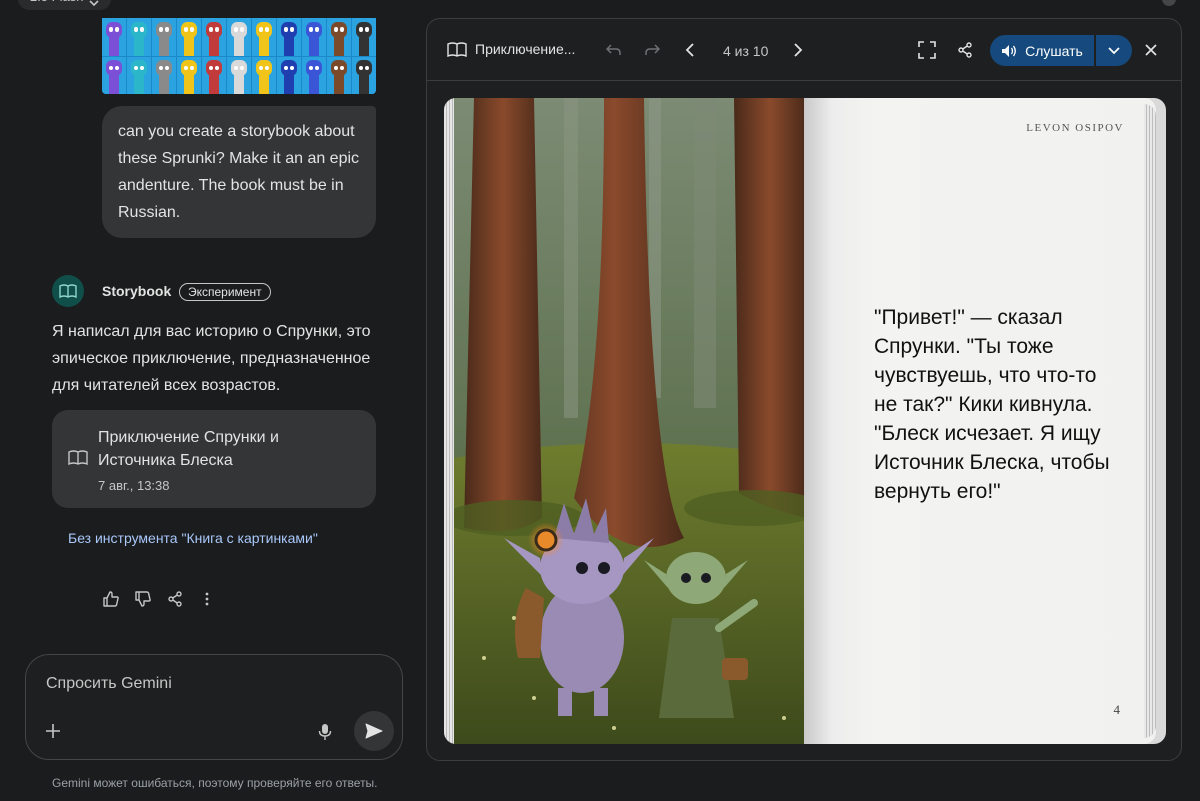 This screenshot has width=1200, height=801. What do you see at coordinates (325, 734) in the screenshot?
I see `mic-icon` at bounding box center [325, 734].